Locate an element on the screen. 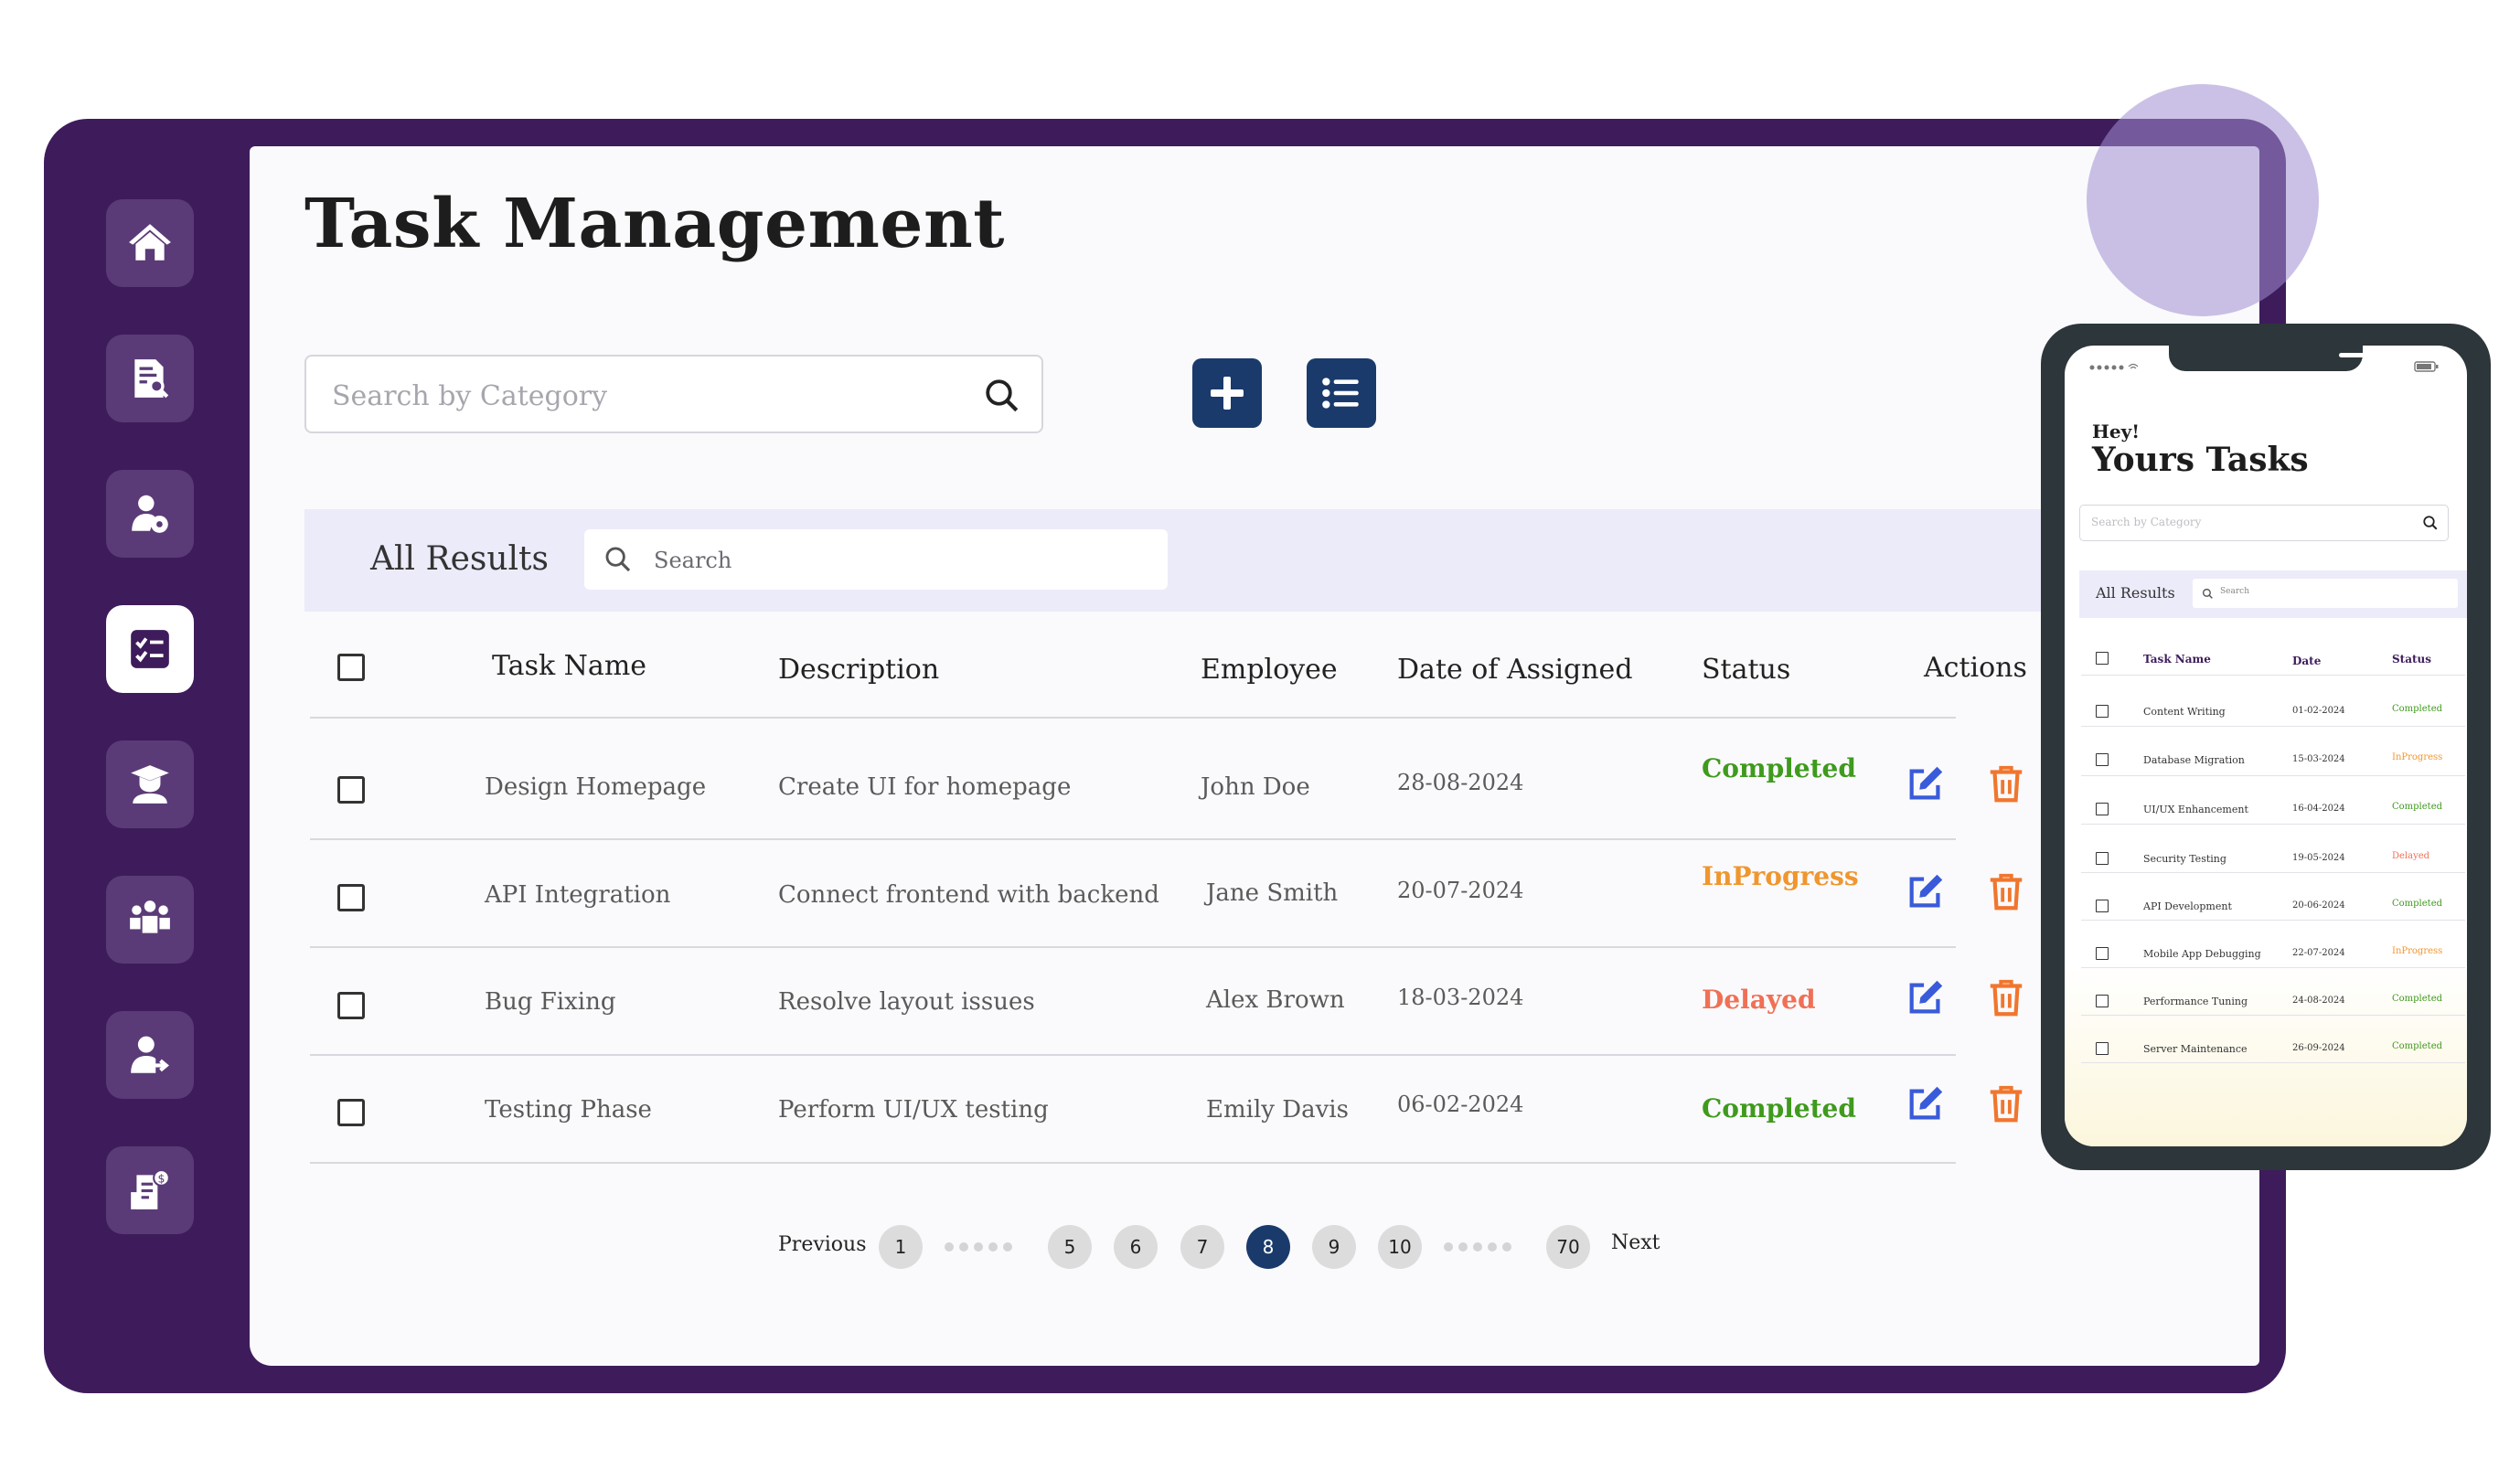  column-header-actions: Actions is located at coordinates (1975, 668).